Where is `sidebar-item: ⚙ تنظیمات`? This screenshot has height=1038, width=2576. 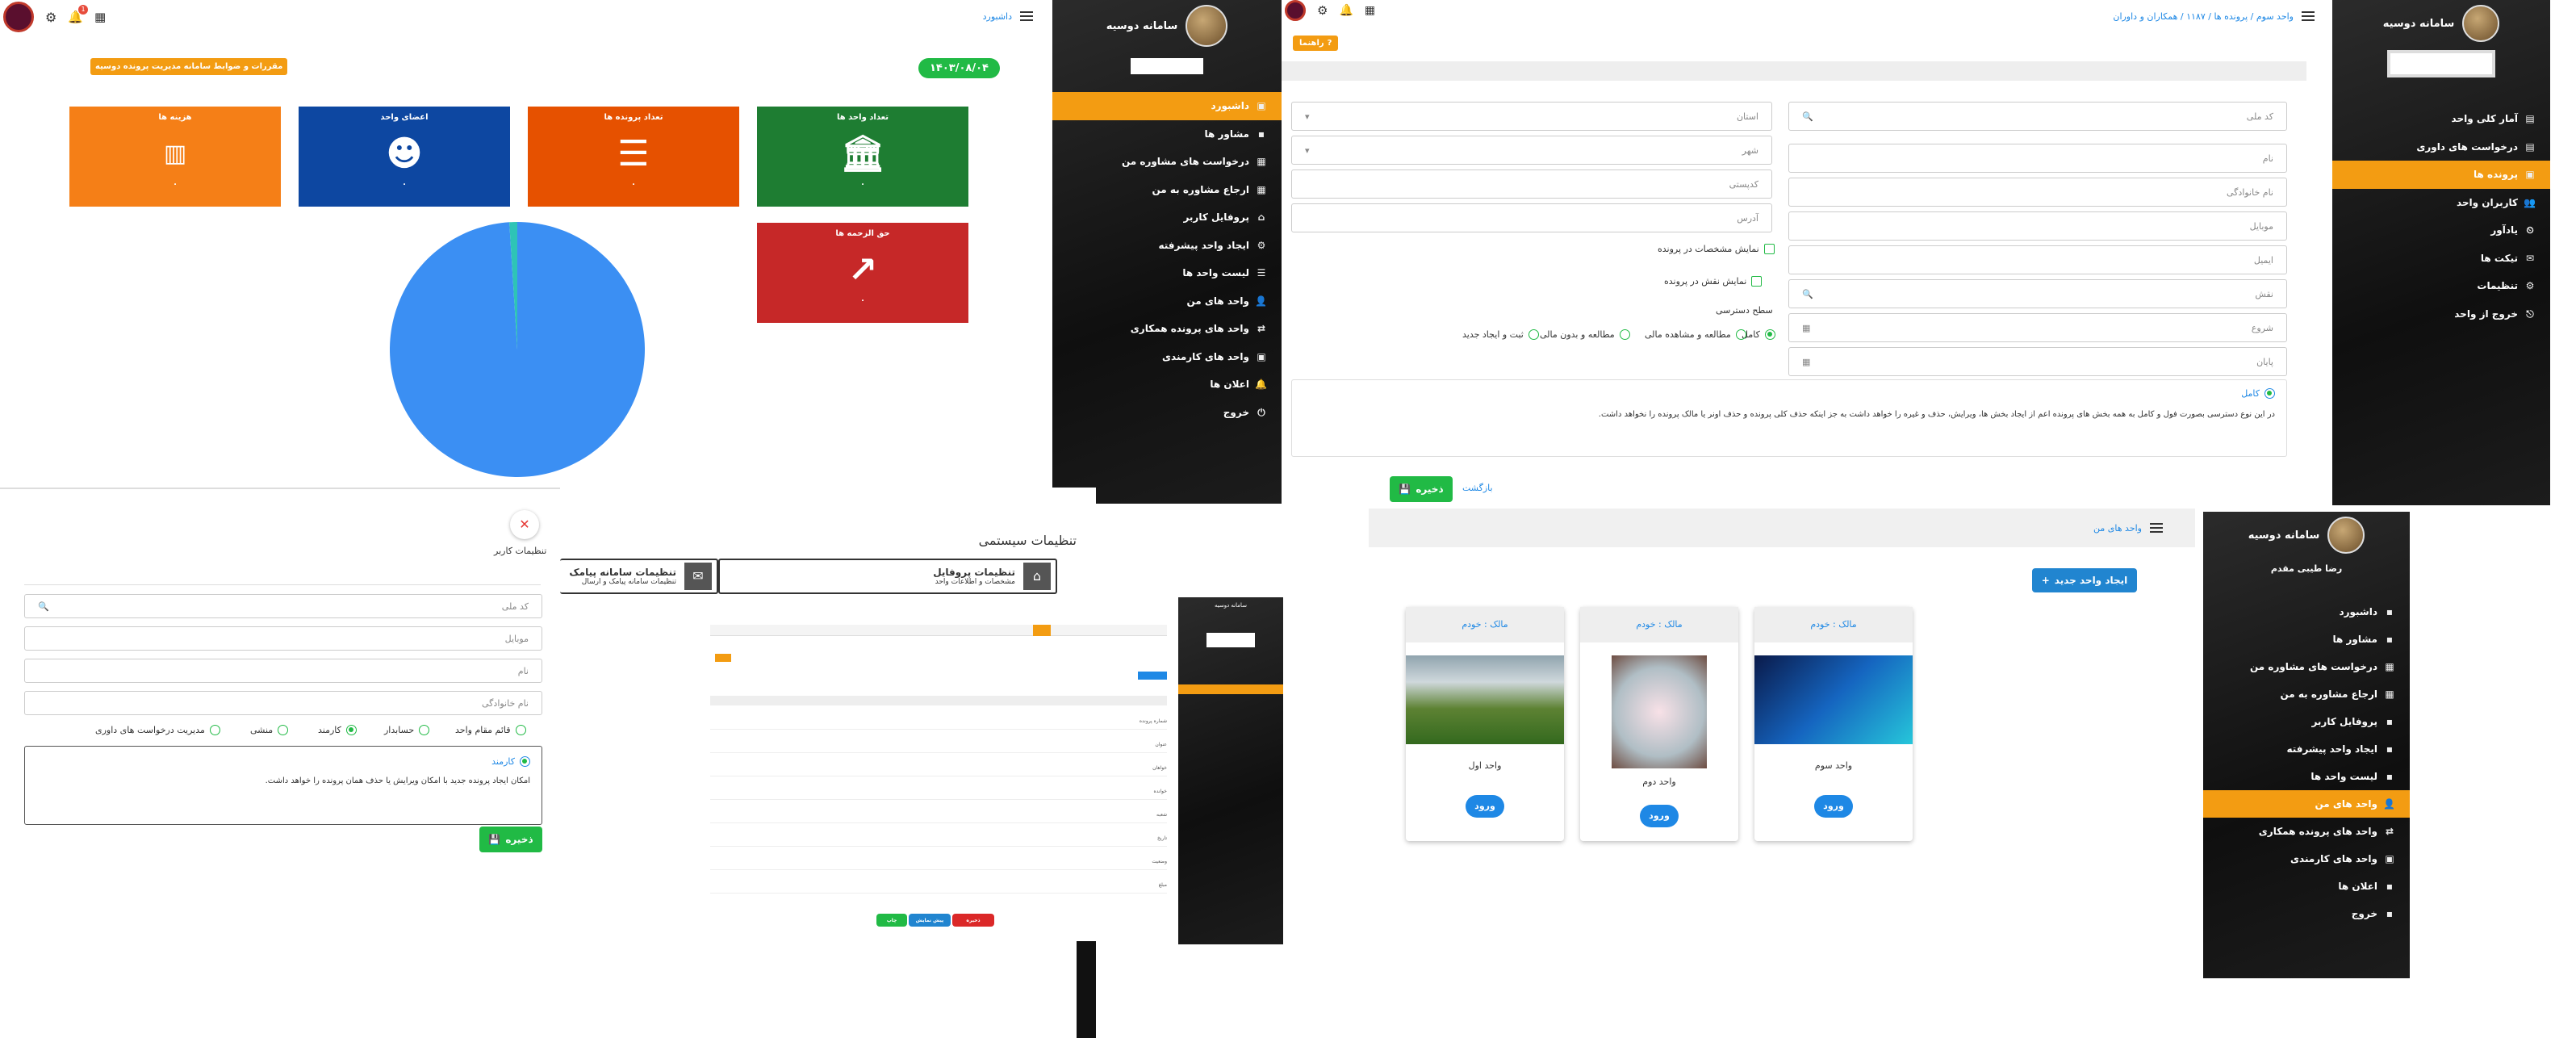 sidebar-item: ⚙ تنظیمات is located at coordinates (2441, 286).